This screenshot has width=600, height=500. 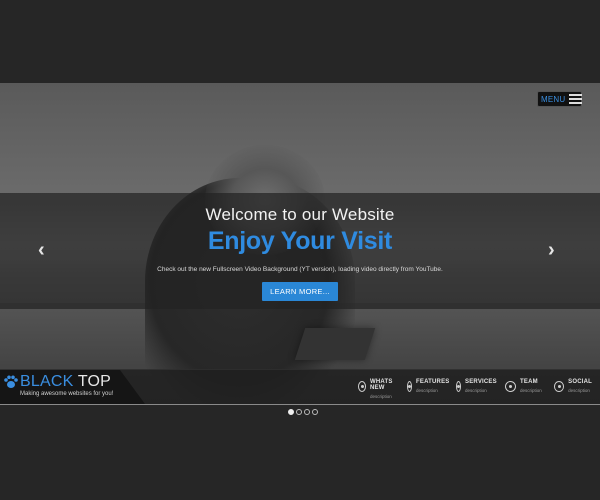 I want to click on hamburger-icon, so click(x=576, y=99).